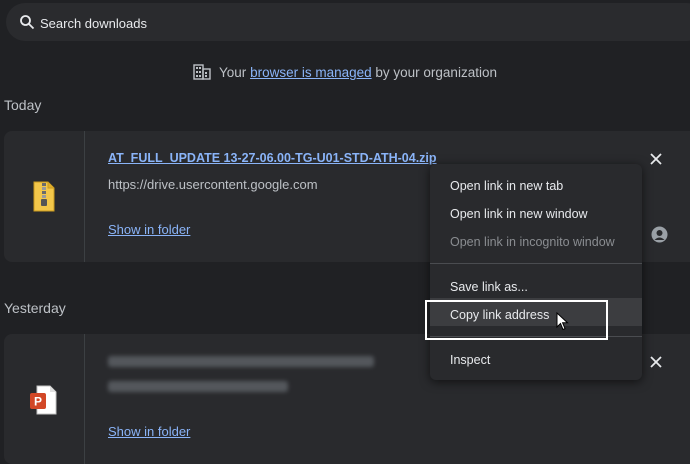 Image resolution: width=690 pixels, height=464 pixels. What do you see at coordinates (38, 402) in the screenshot?
I see `svg-text: P` at bounding box center [38, 402].